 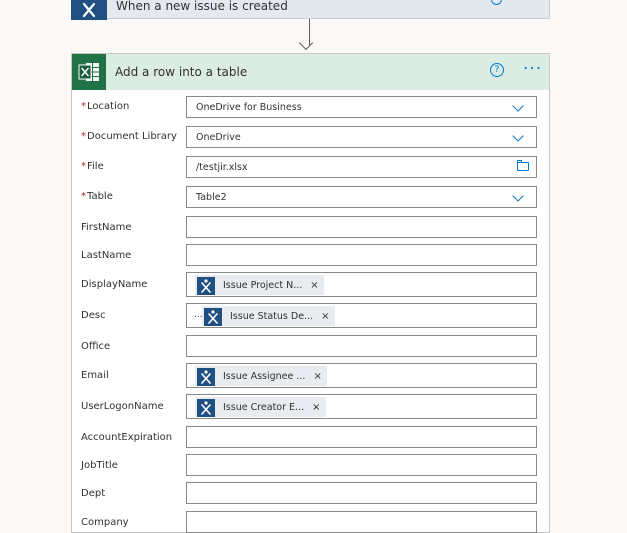 I want to click on lastname-input, so click(x=361, y=255).